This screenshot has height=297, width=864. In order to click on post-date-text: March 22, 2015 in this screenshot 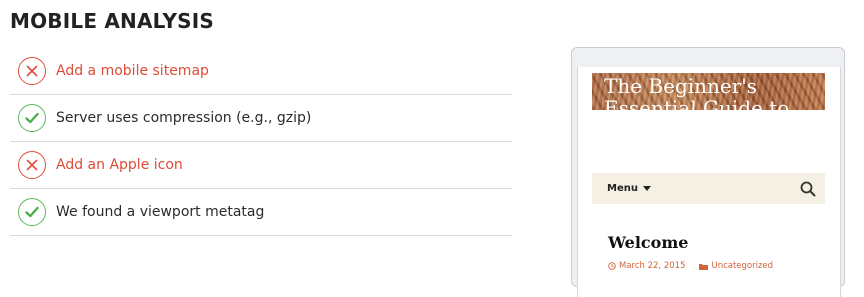, I will do `click(652, 266)`.